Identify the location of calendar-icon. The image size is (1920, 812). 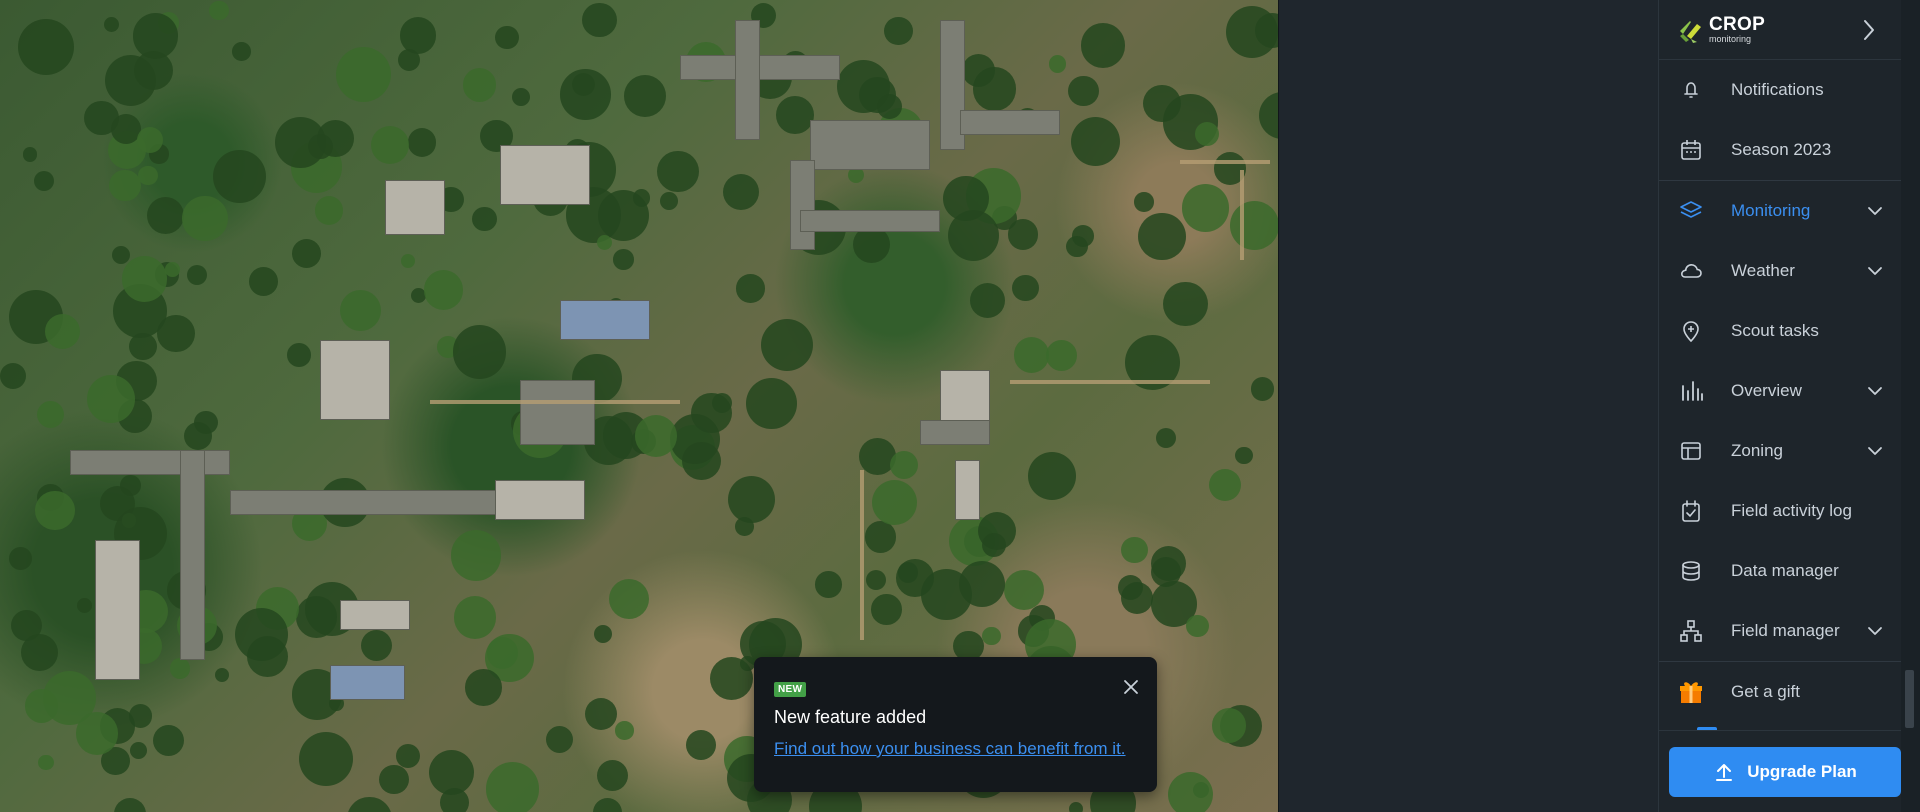
(1691, 150).